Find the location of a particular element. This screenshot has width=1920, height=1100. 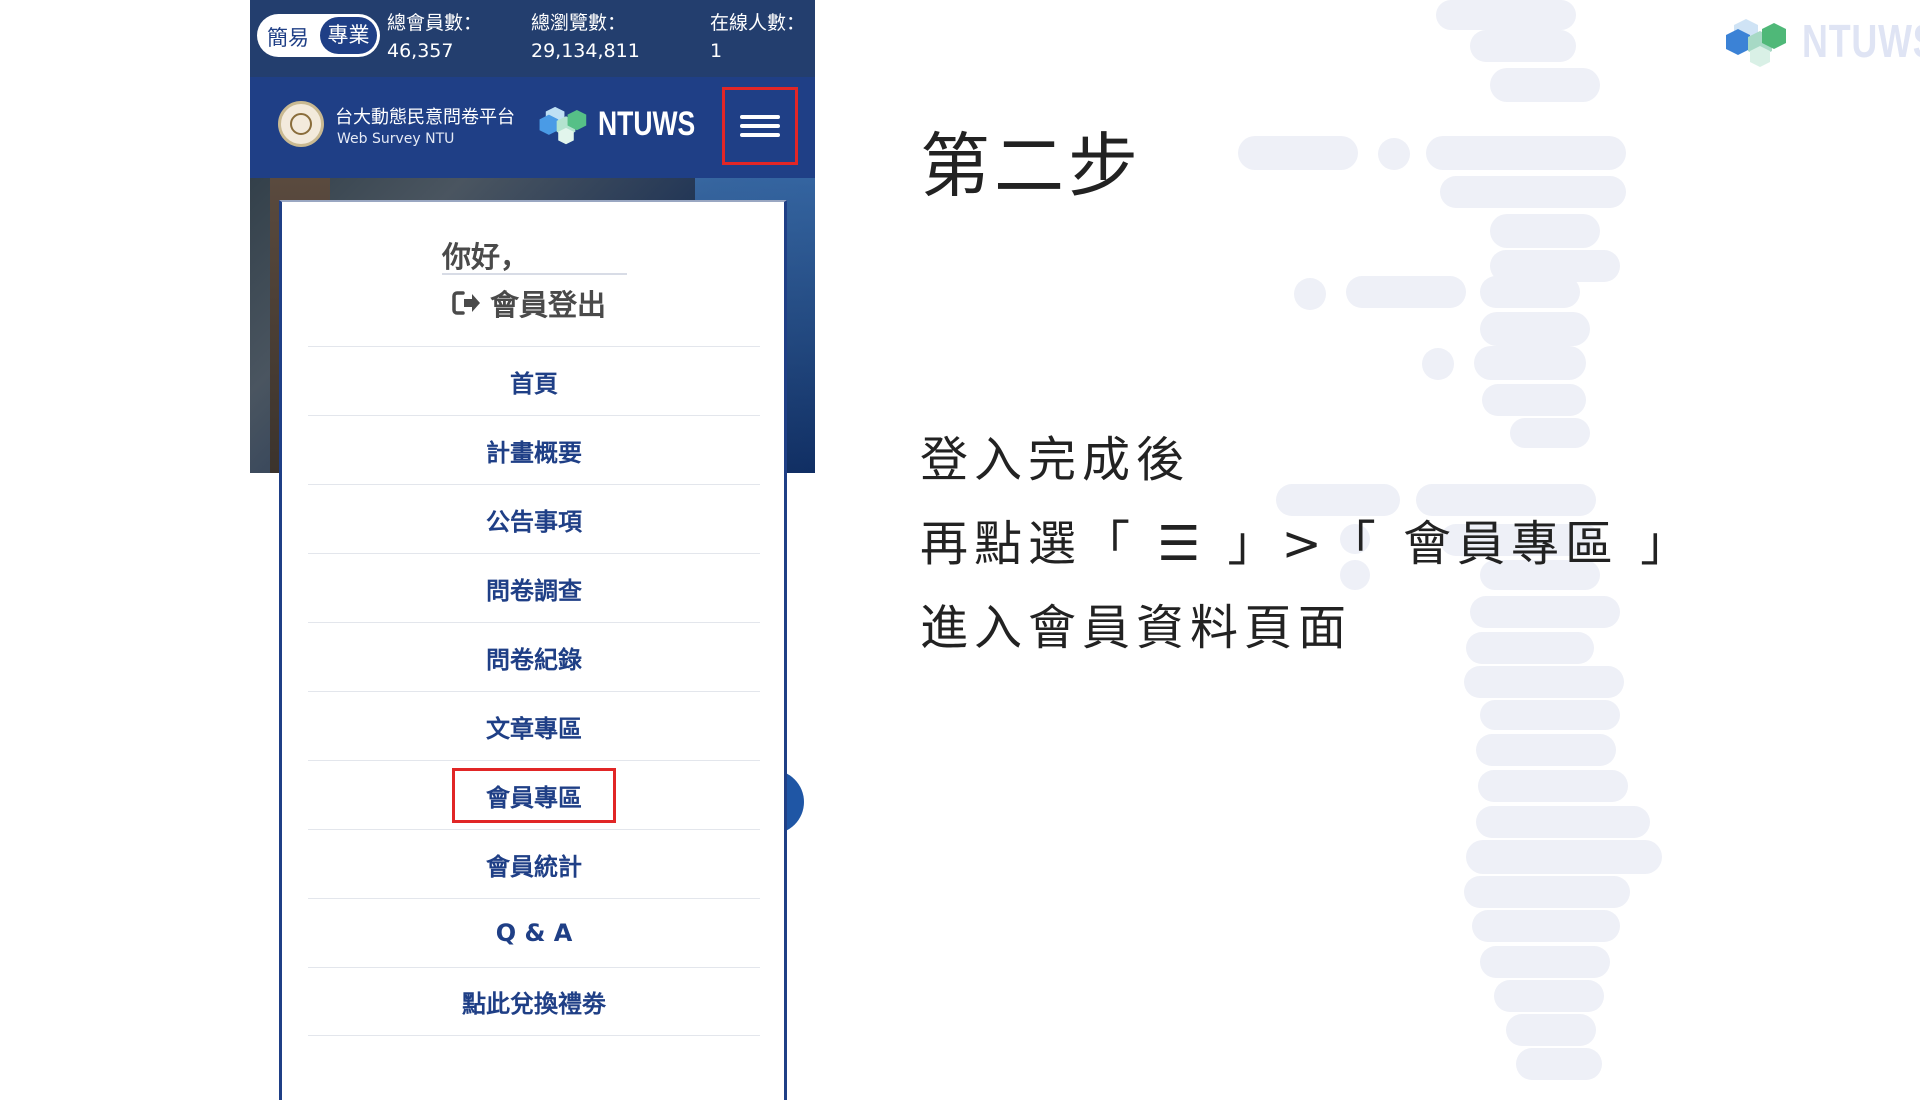

greeting-text: 你好， is located at coordinates (486, 257).